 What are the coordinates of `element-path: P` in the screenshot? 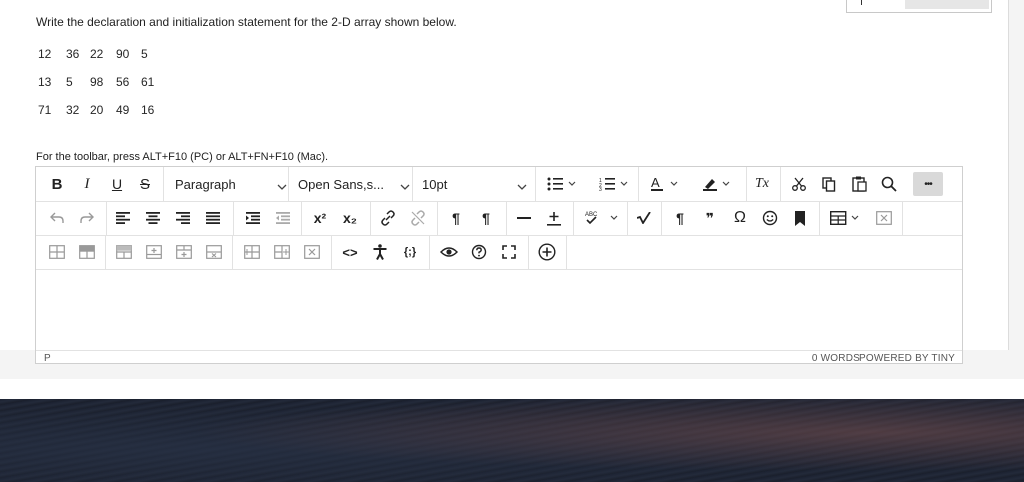 It's located at (47, 358).